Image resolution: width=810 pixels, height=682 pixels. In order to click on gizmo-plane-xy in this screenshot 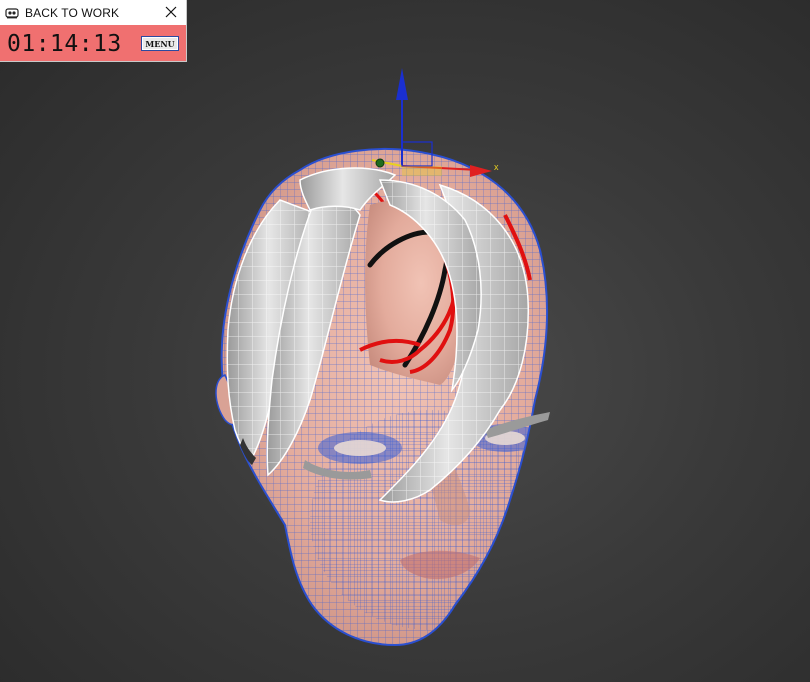, I will do `click(422, 171)`.